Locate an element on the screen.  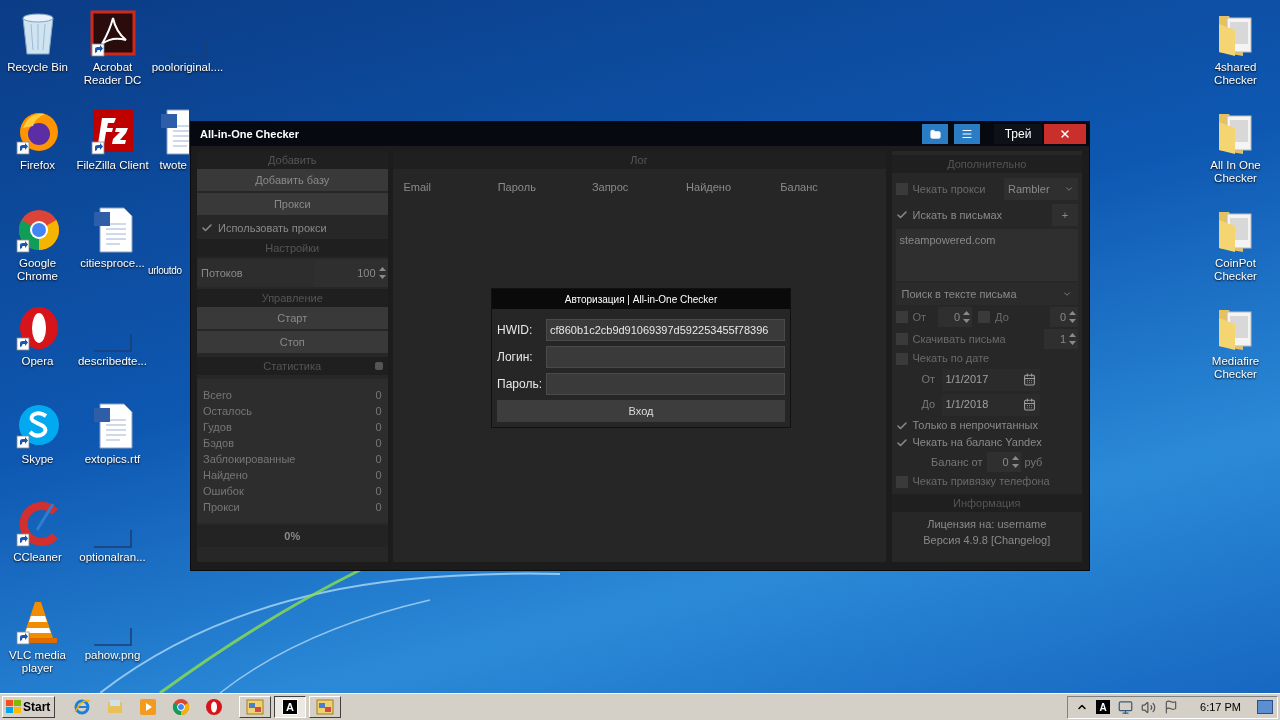
menu-icon is located at coordinates (967, 134).